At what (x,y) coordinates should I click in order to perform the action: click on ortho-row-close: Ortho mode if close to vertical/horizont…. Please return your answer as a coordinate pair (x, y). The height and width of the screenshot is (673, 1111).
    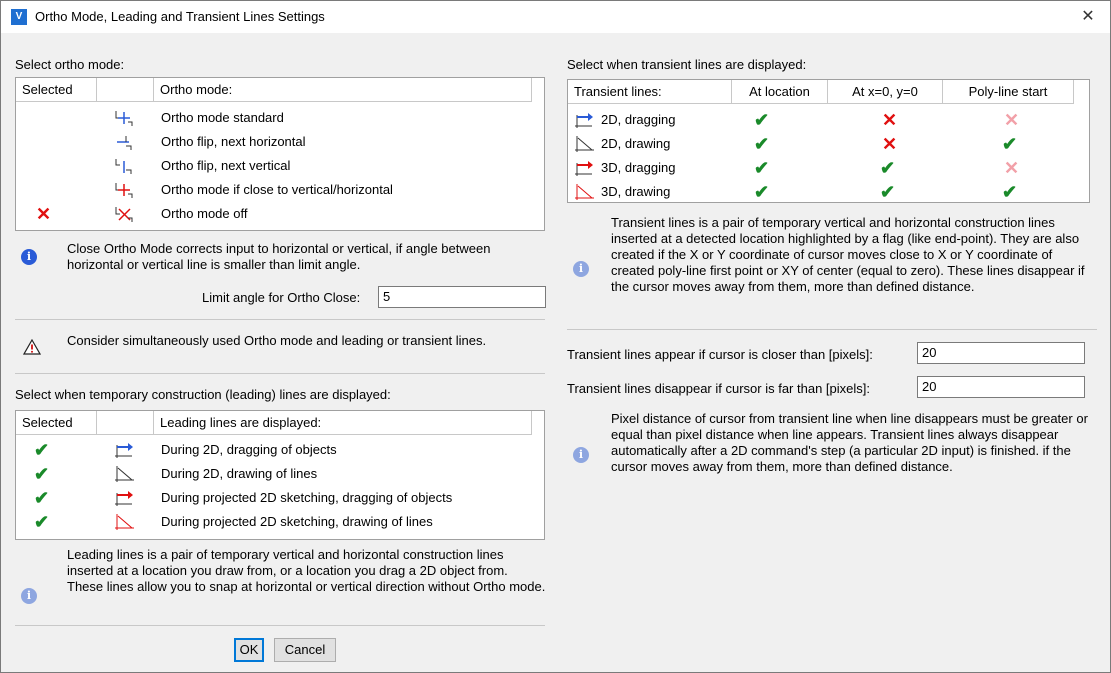
    Looking at the image, I should click on (273, 190).